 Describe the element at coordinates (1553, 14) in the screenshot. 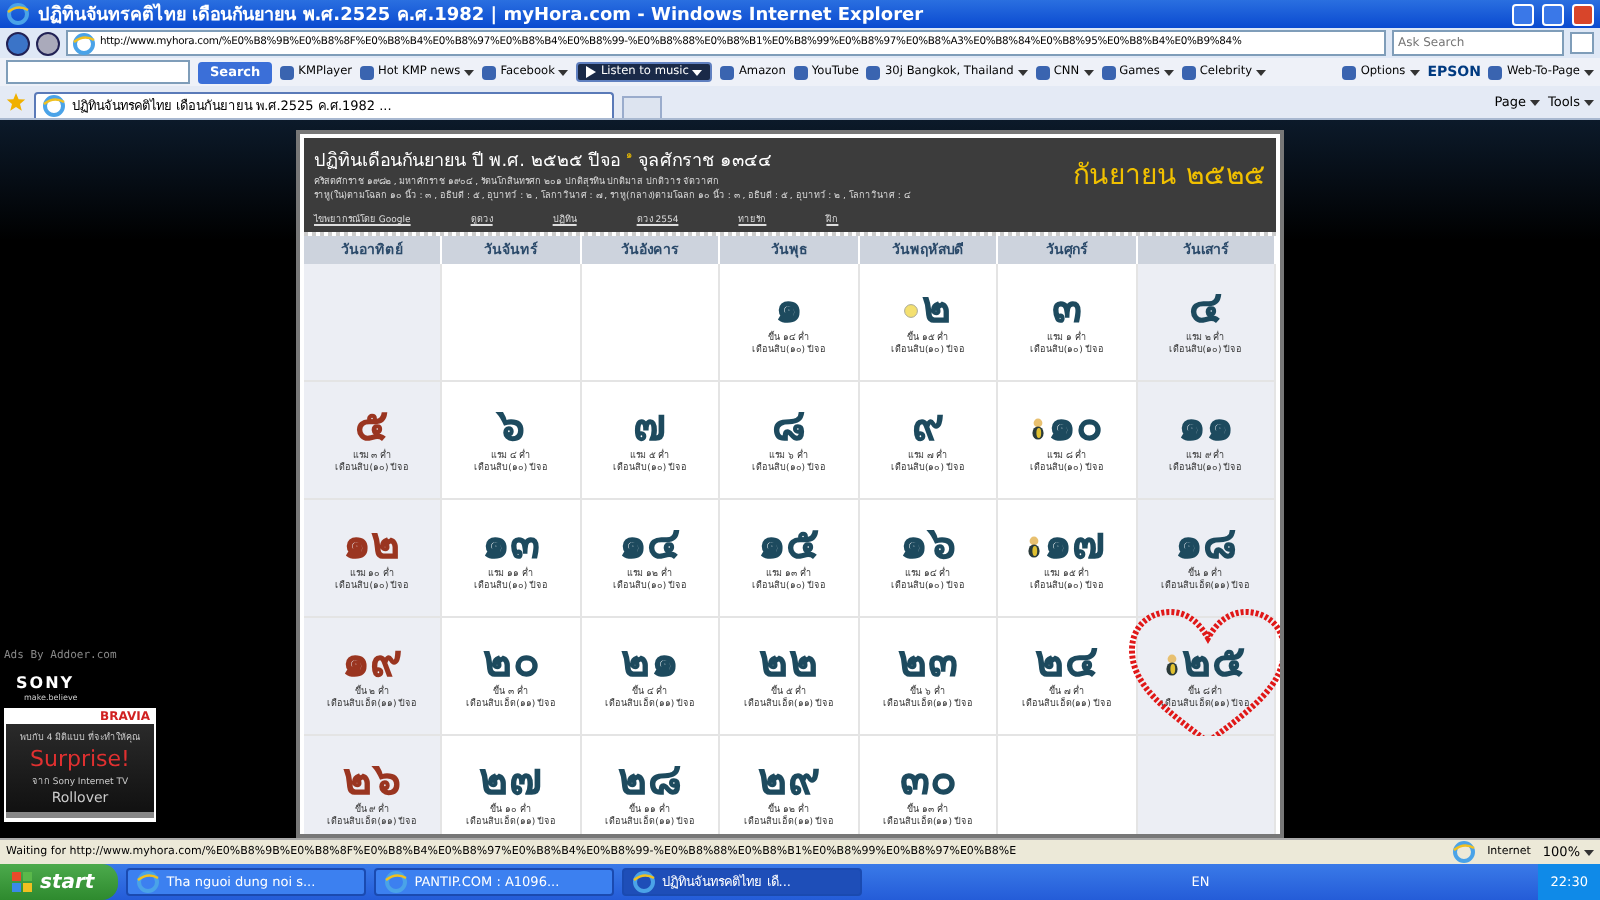

I see `maximize-button` at that location.